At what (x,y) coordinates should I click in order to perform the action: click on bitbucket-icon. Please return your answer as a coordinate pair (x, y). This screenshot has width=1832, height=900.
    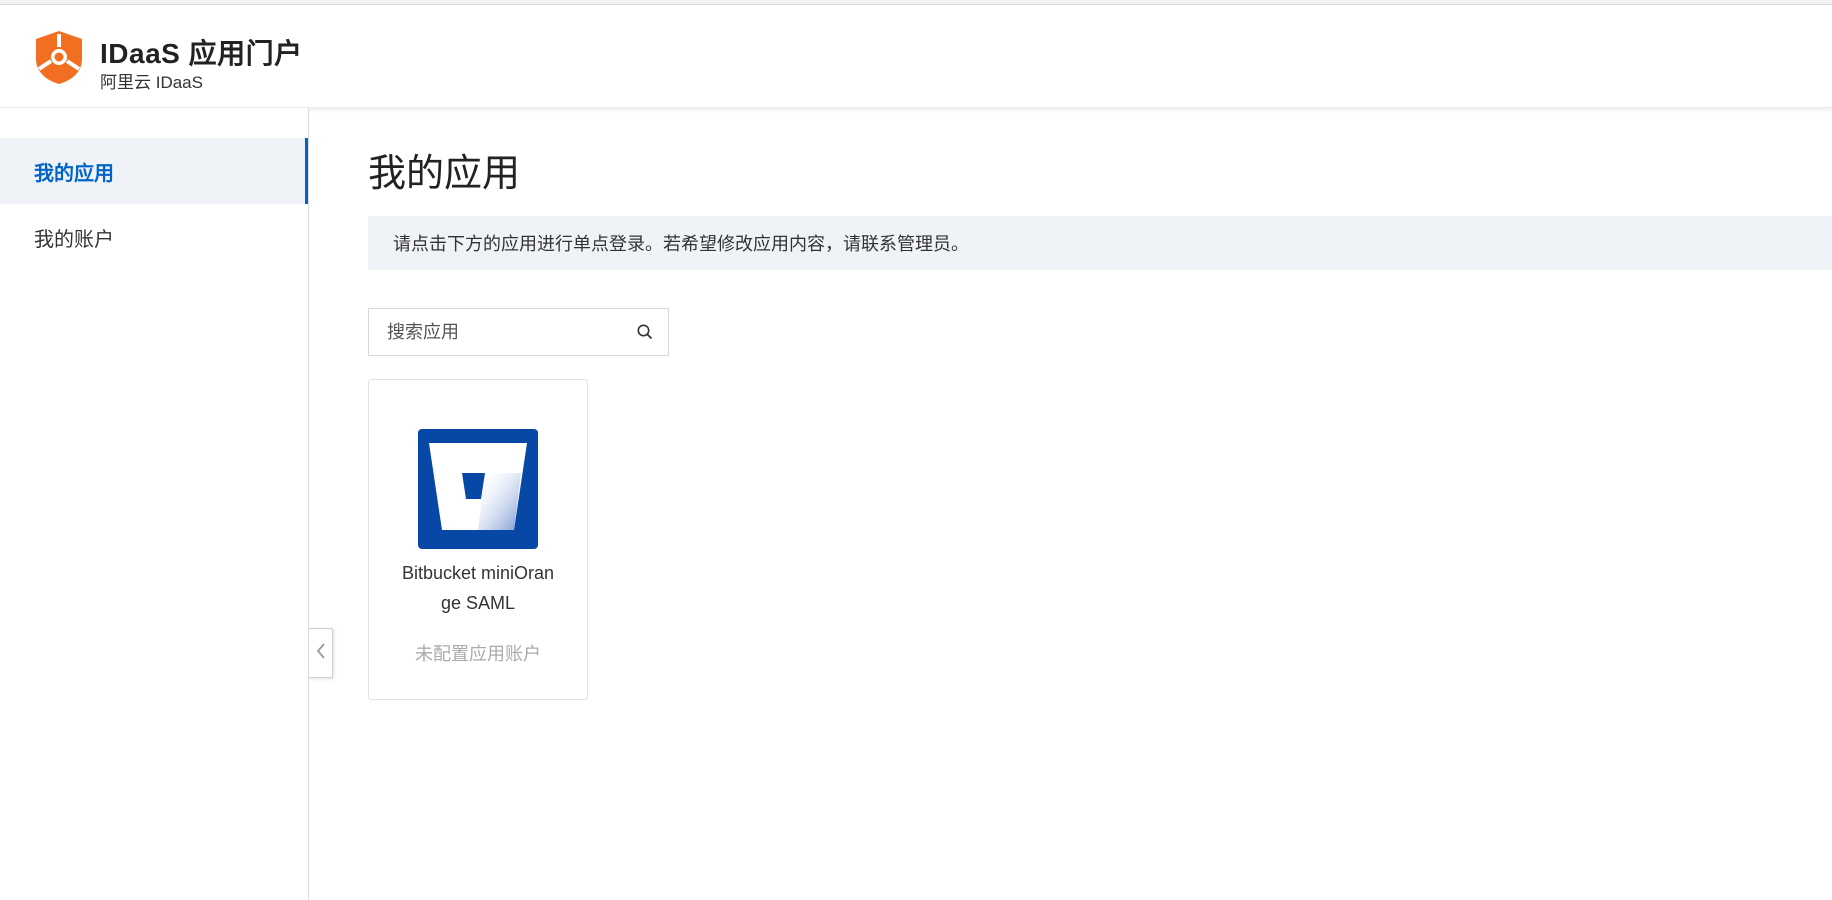
    Looking at the image, I should click on (478, 489).